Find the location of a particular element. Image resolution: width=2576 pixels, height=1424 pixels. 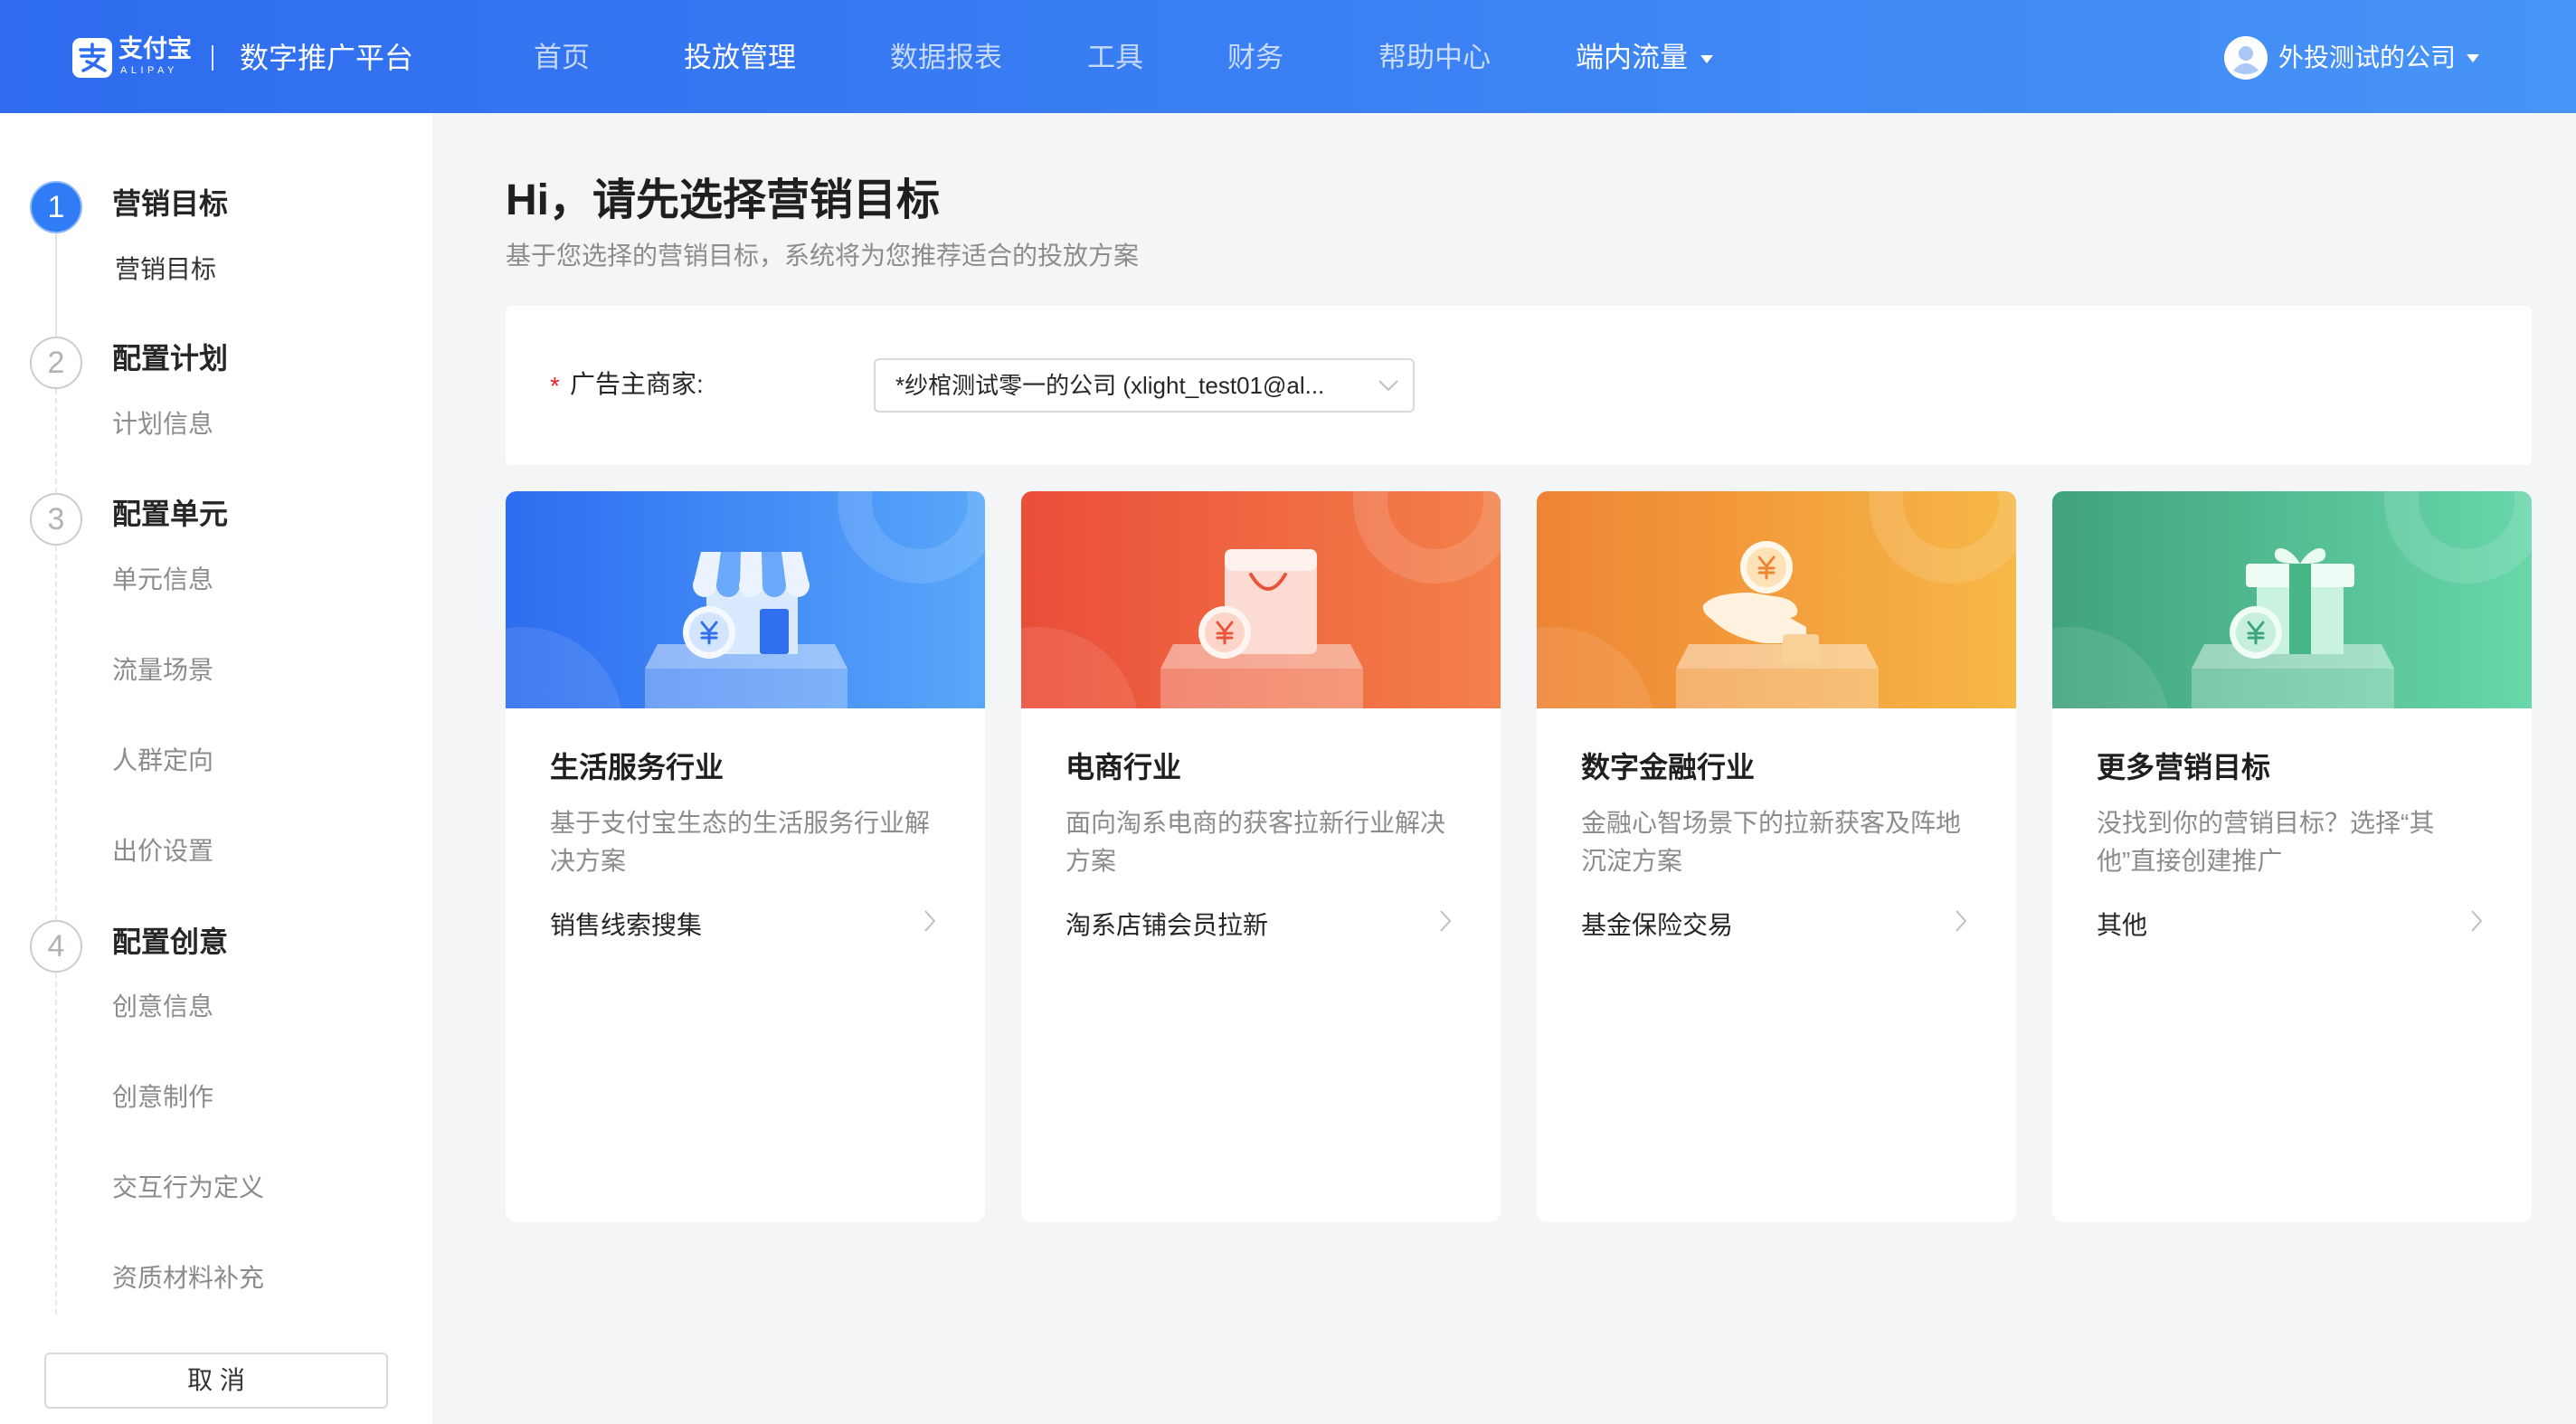

nav-finance: 财务 is located at coordinates (1255, 58).